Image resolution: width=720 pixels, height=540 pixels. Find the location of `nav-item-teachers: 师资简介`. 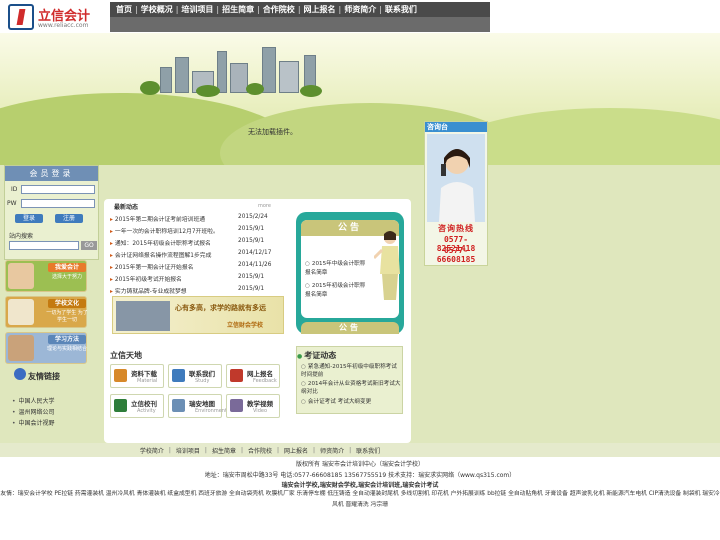

nav-item-teachers: 师资简介 is located at coordinates (360, 9).